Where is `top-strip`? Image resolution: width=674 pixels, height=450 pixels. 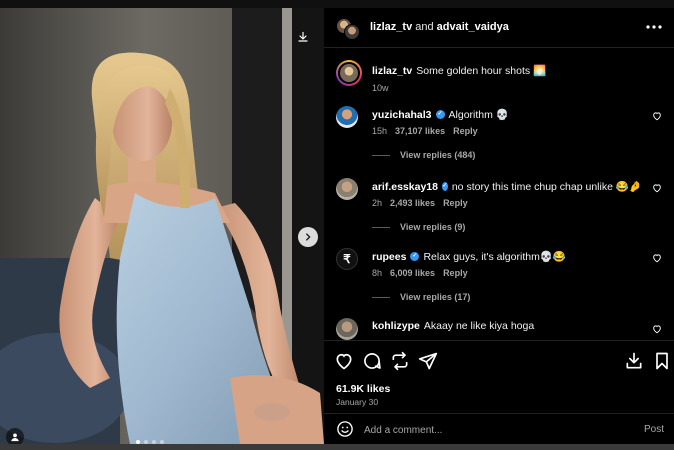
top-strip is located at coordinates (337, 4).